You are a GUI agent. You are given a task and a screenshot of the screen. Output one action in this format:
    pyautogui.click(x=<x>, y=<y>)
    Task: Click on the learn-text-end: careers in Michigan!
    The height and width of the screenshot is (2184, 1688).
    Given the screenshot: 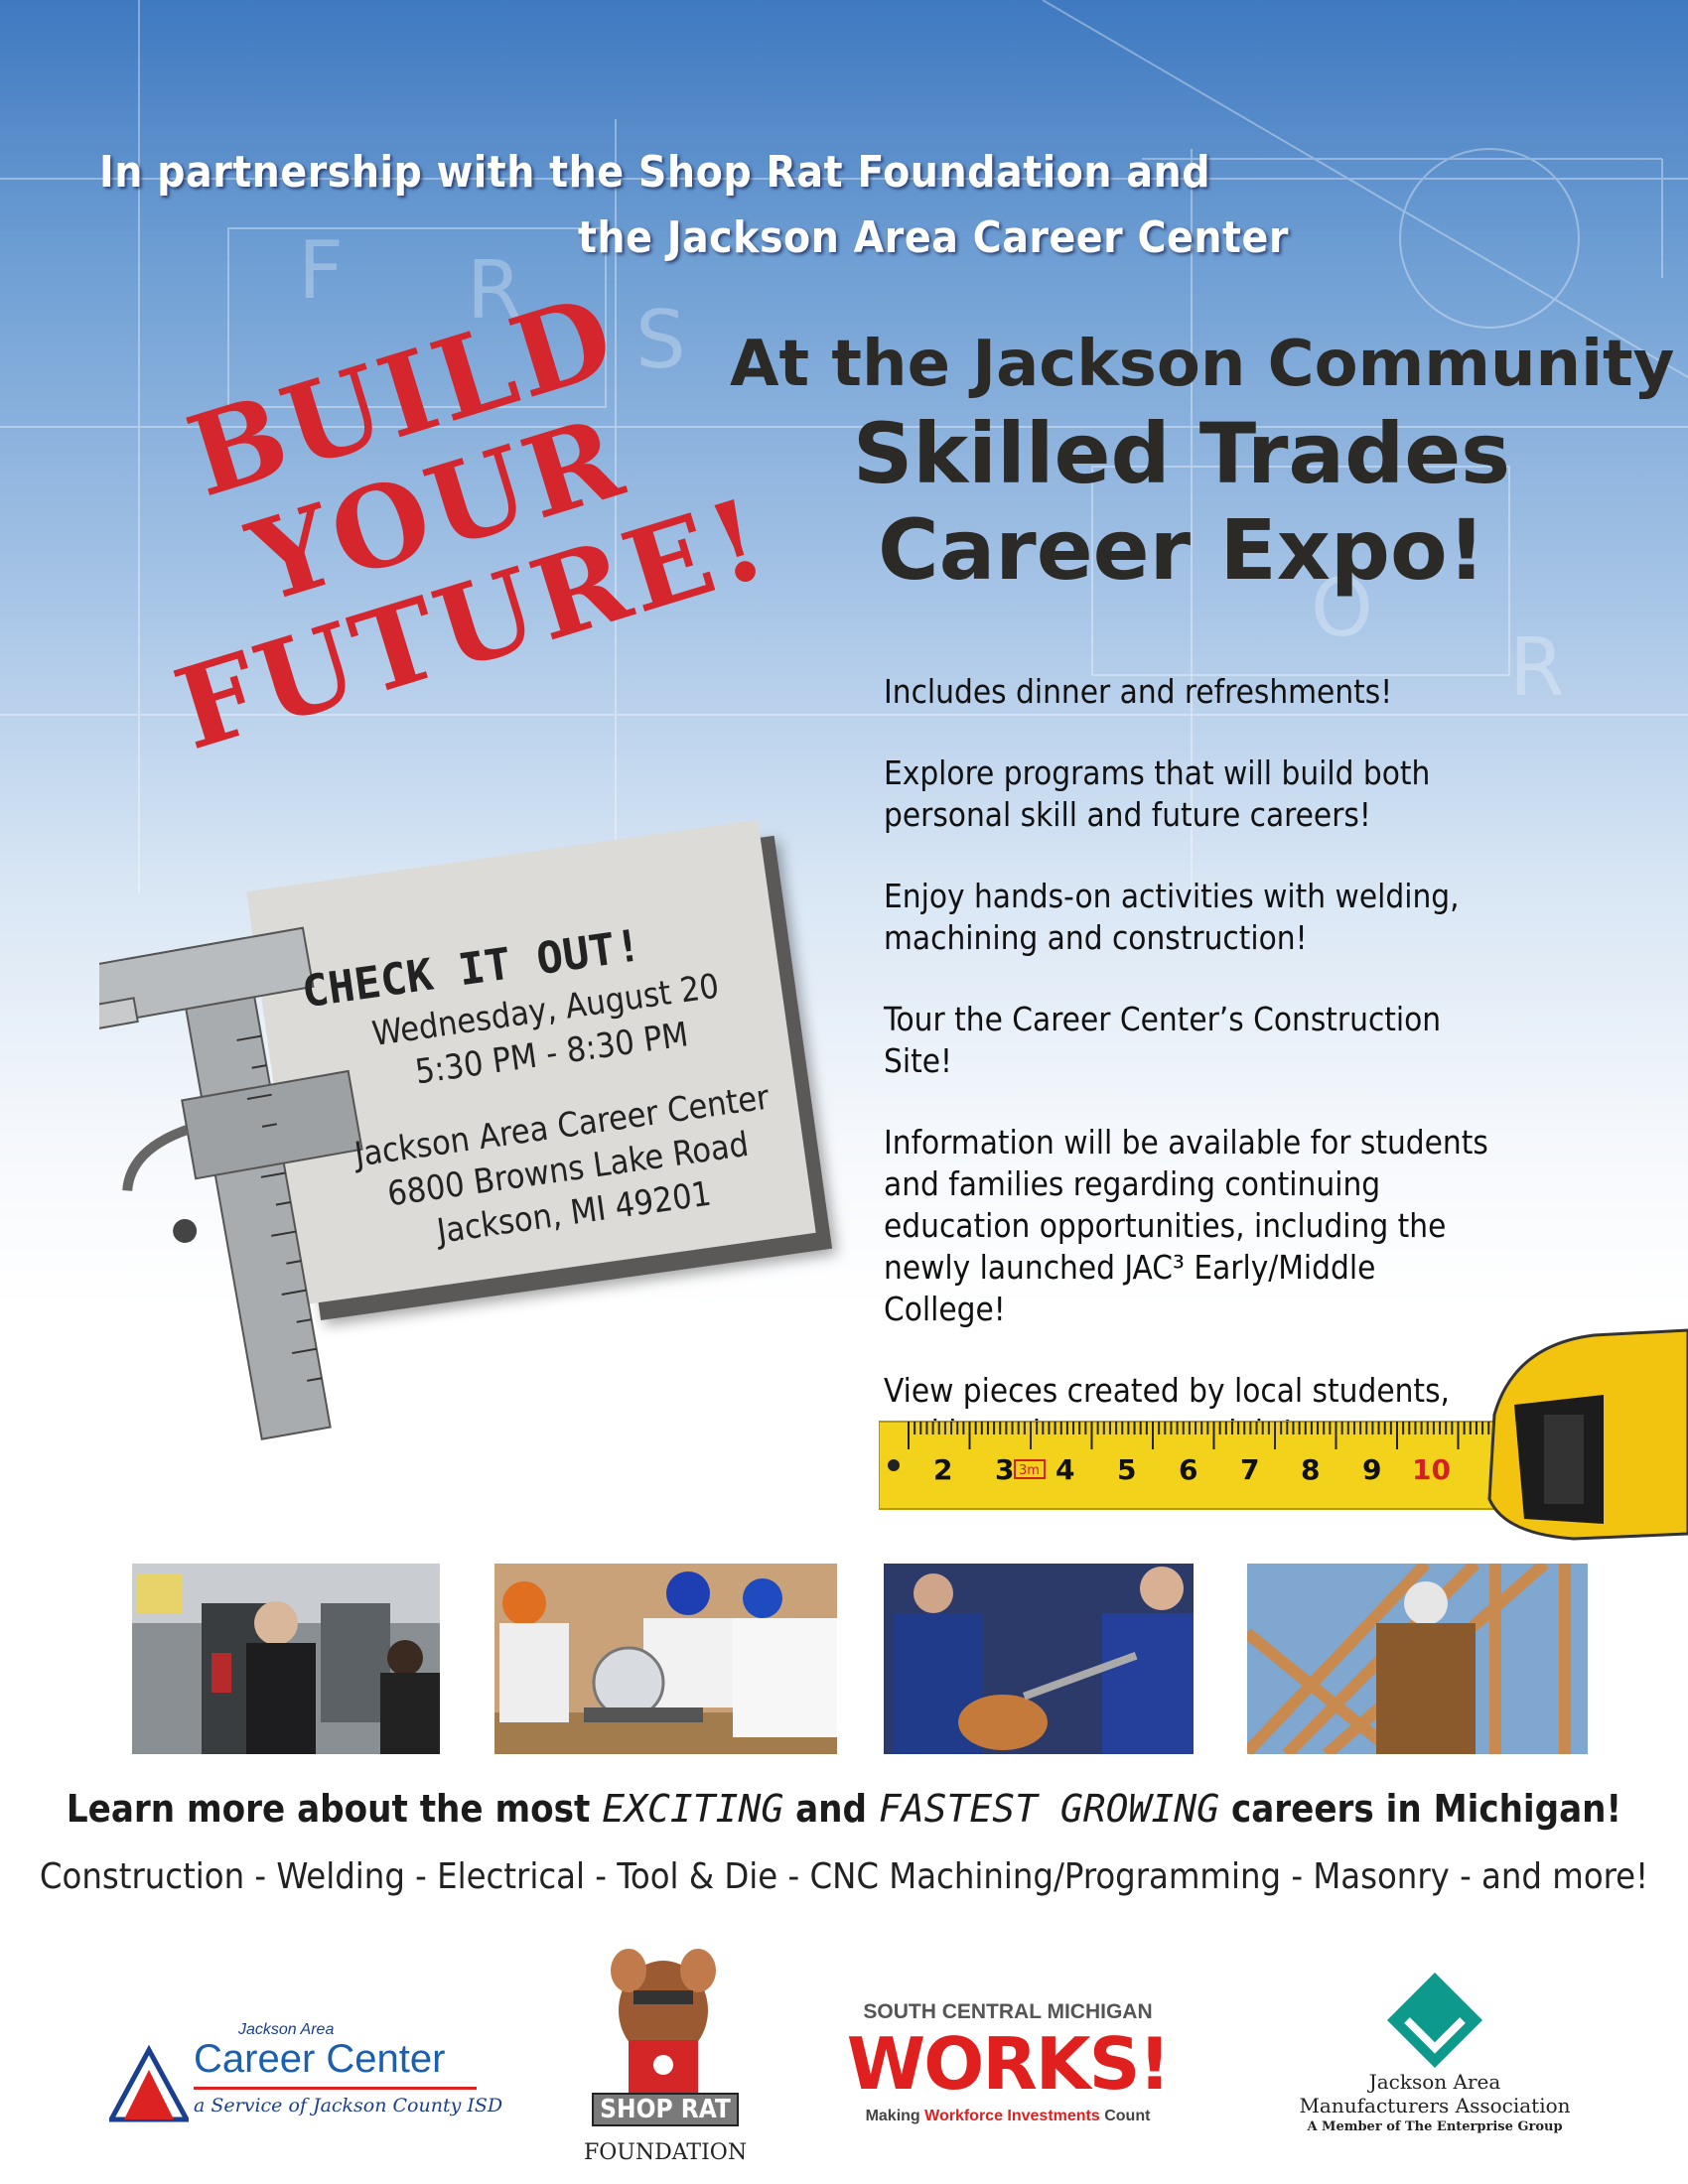 What is the action you would take?
    pyautogui.click(x=1420, y=1809)
    